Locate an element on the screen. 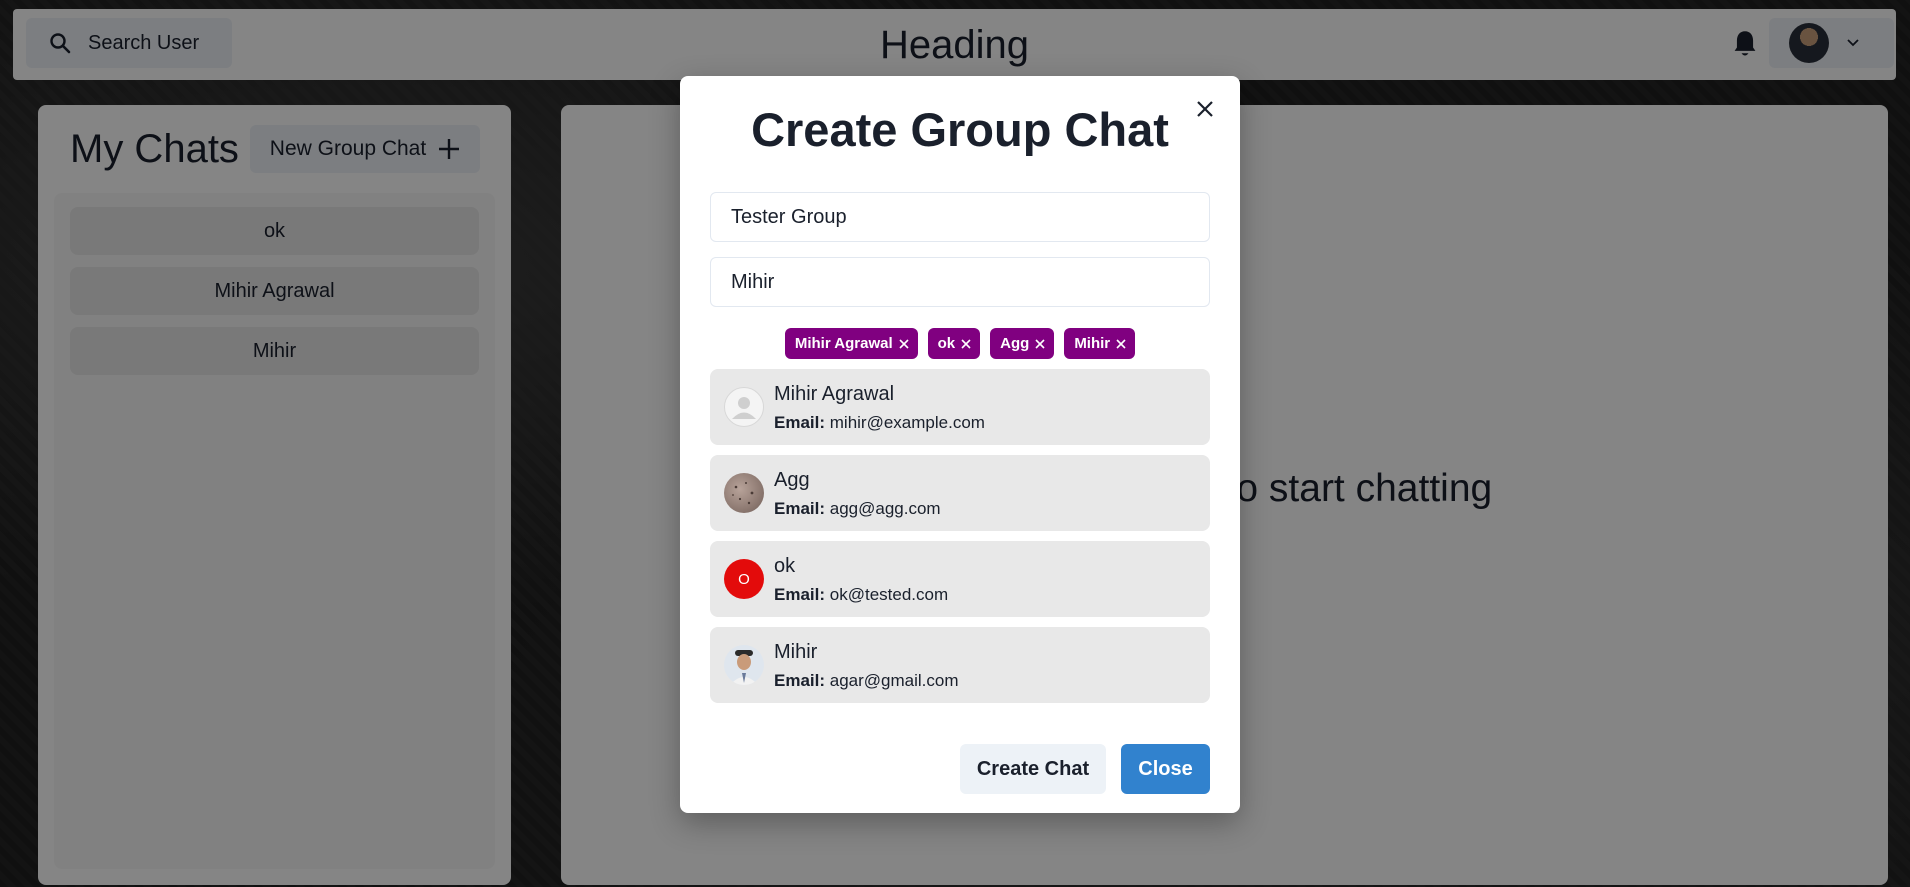 This screenshot has height=887, width=1910. user-tag: ok is located at coordinates (954, 343).